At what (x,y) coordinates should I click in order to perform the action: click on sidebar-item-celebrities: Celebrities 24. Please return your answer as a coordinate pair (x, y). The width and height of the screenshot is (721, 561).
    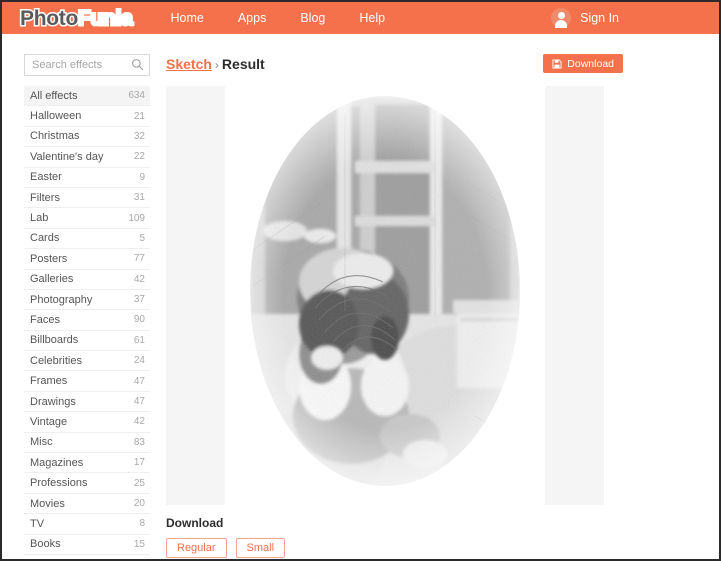
    Looking at the image, I should click on (87, 361).